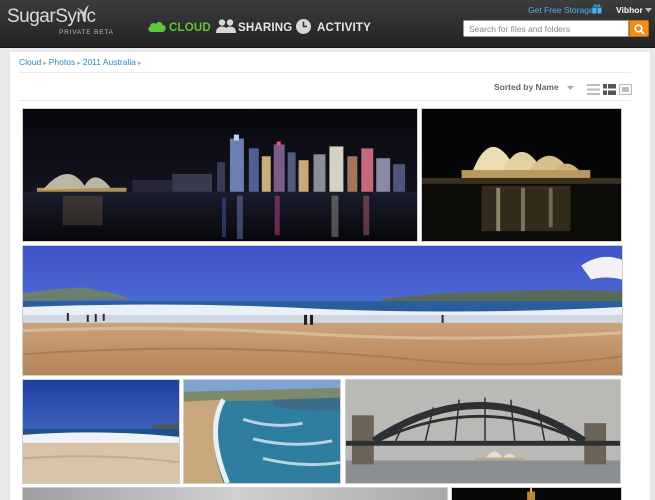 This screenshot has width=655, height=500. I want to click on breadcrumb: Cloud ▸ Photos ▸ 2011 Australia ▸, so click(81, 62).